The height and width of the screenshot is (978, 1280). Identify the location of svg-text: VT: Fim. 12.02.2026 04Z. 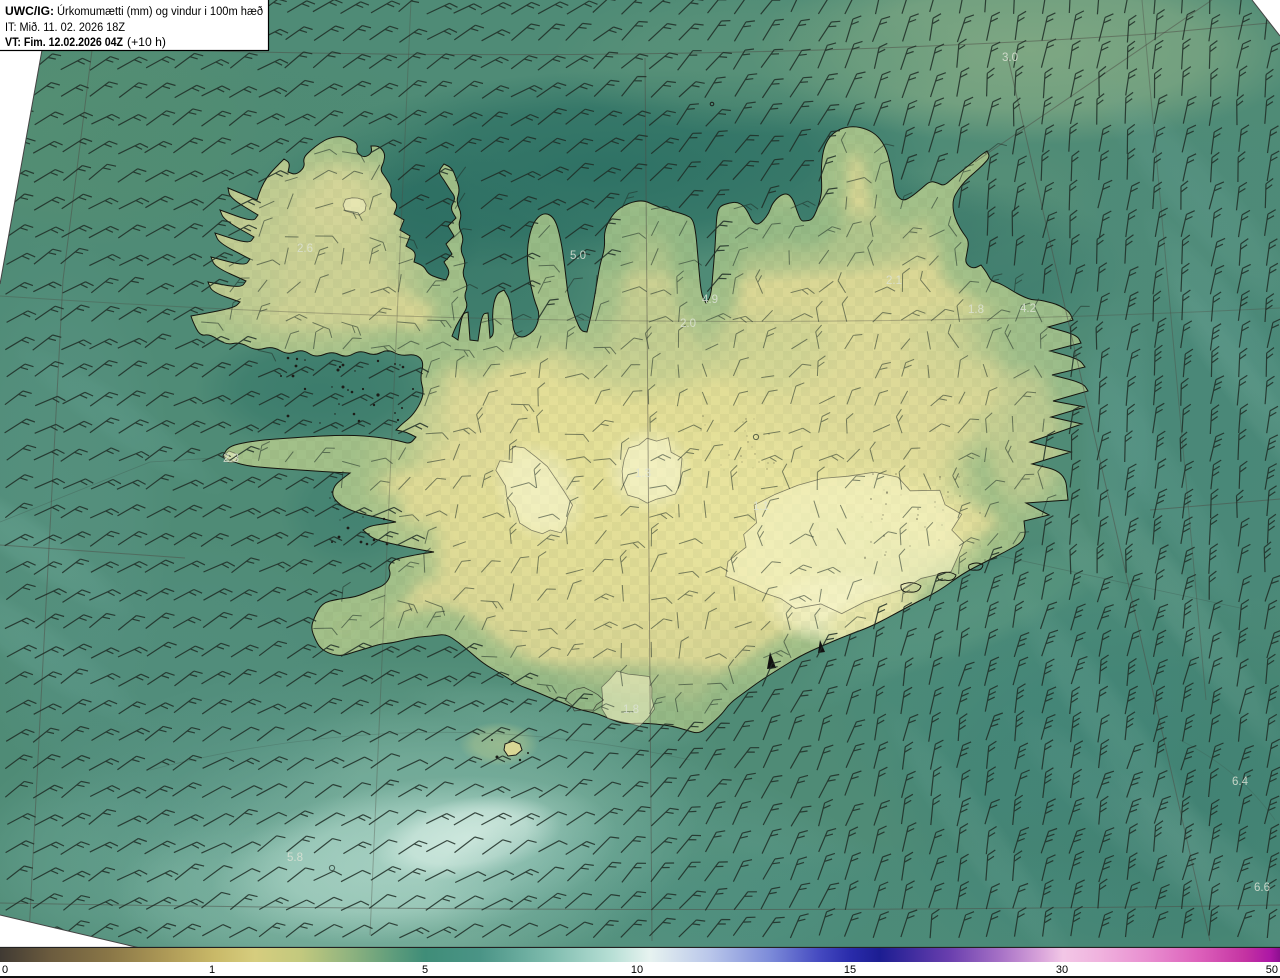
(64, 42).